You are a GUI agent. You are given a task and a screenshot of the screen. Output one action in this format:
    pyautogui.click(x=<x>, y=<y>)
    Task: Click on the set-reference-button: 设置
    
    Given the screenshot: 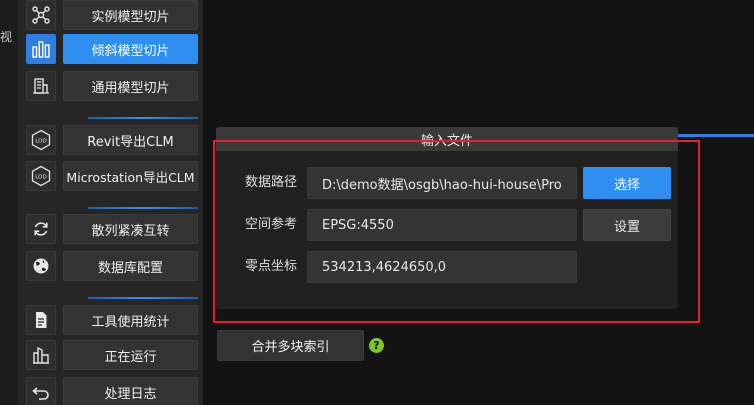 What is the action you would take?
    pyautogui.click(x=627, y=225)
    